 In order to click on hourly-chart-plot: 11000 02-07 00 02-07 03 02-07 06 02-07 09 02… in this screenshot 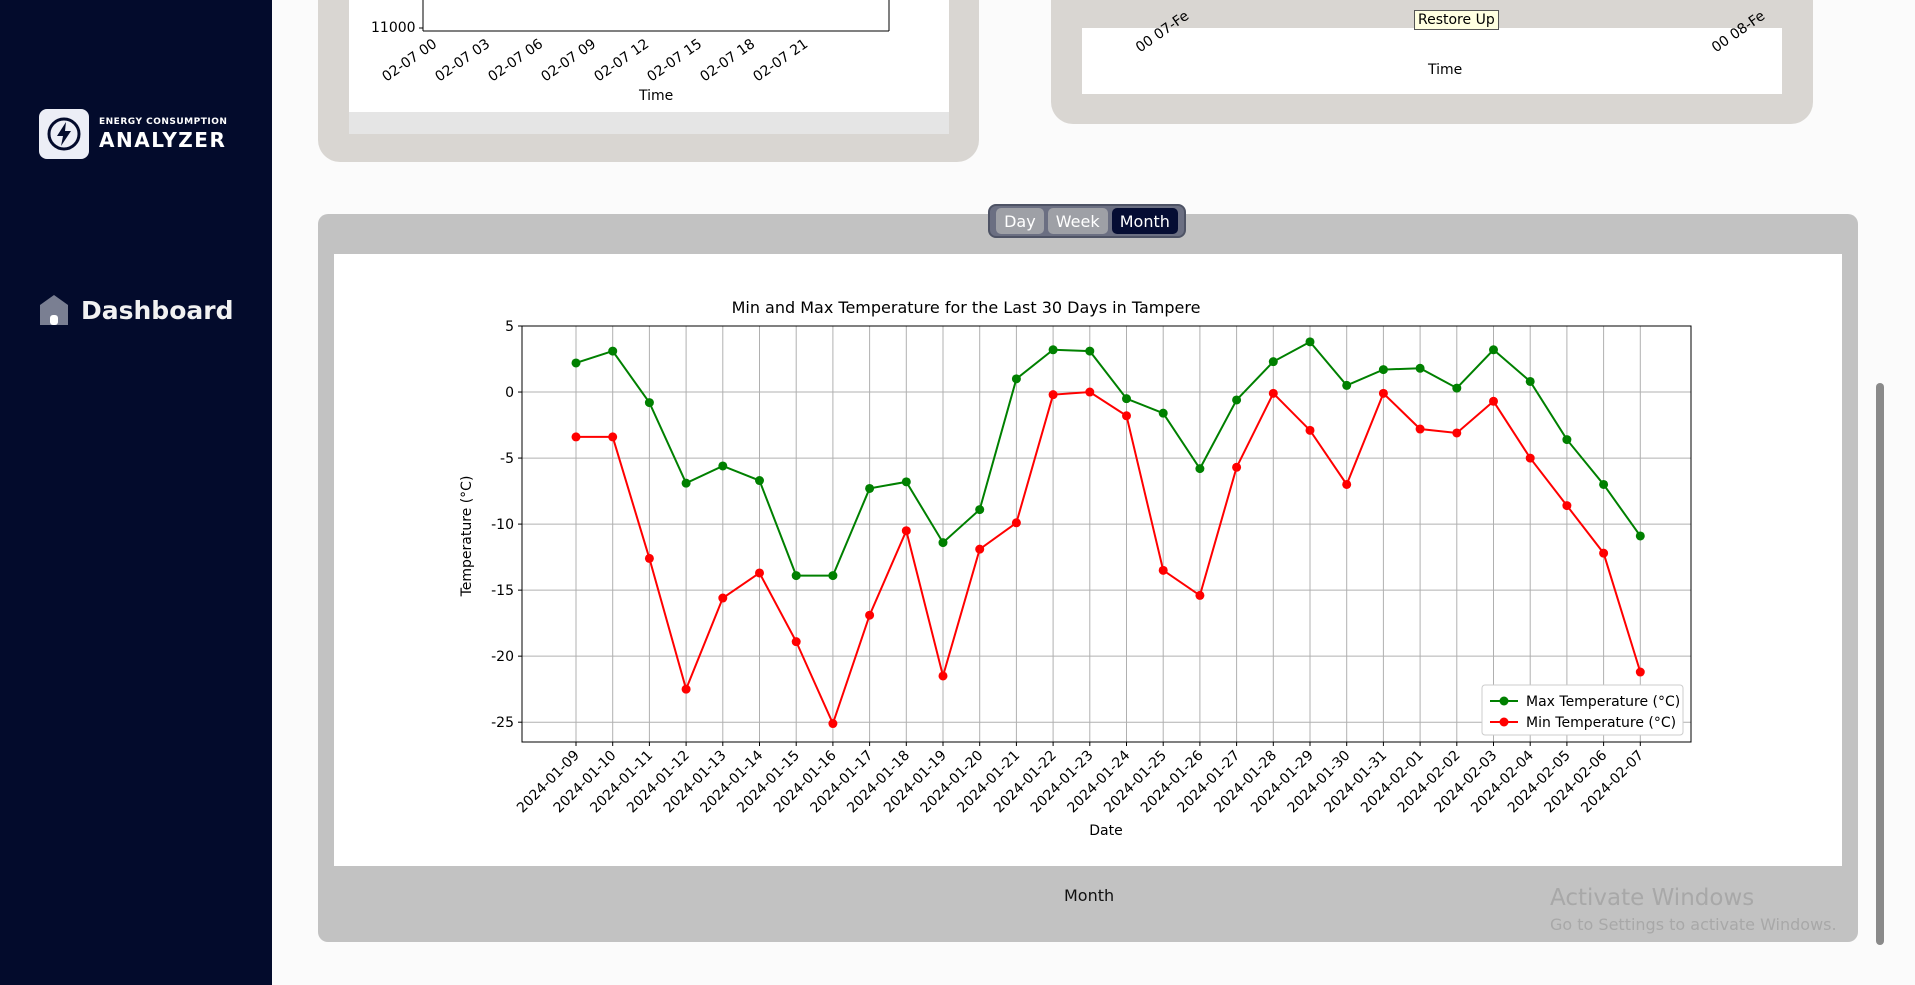, I will do `click(649, 56)`.